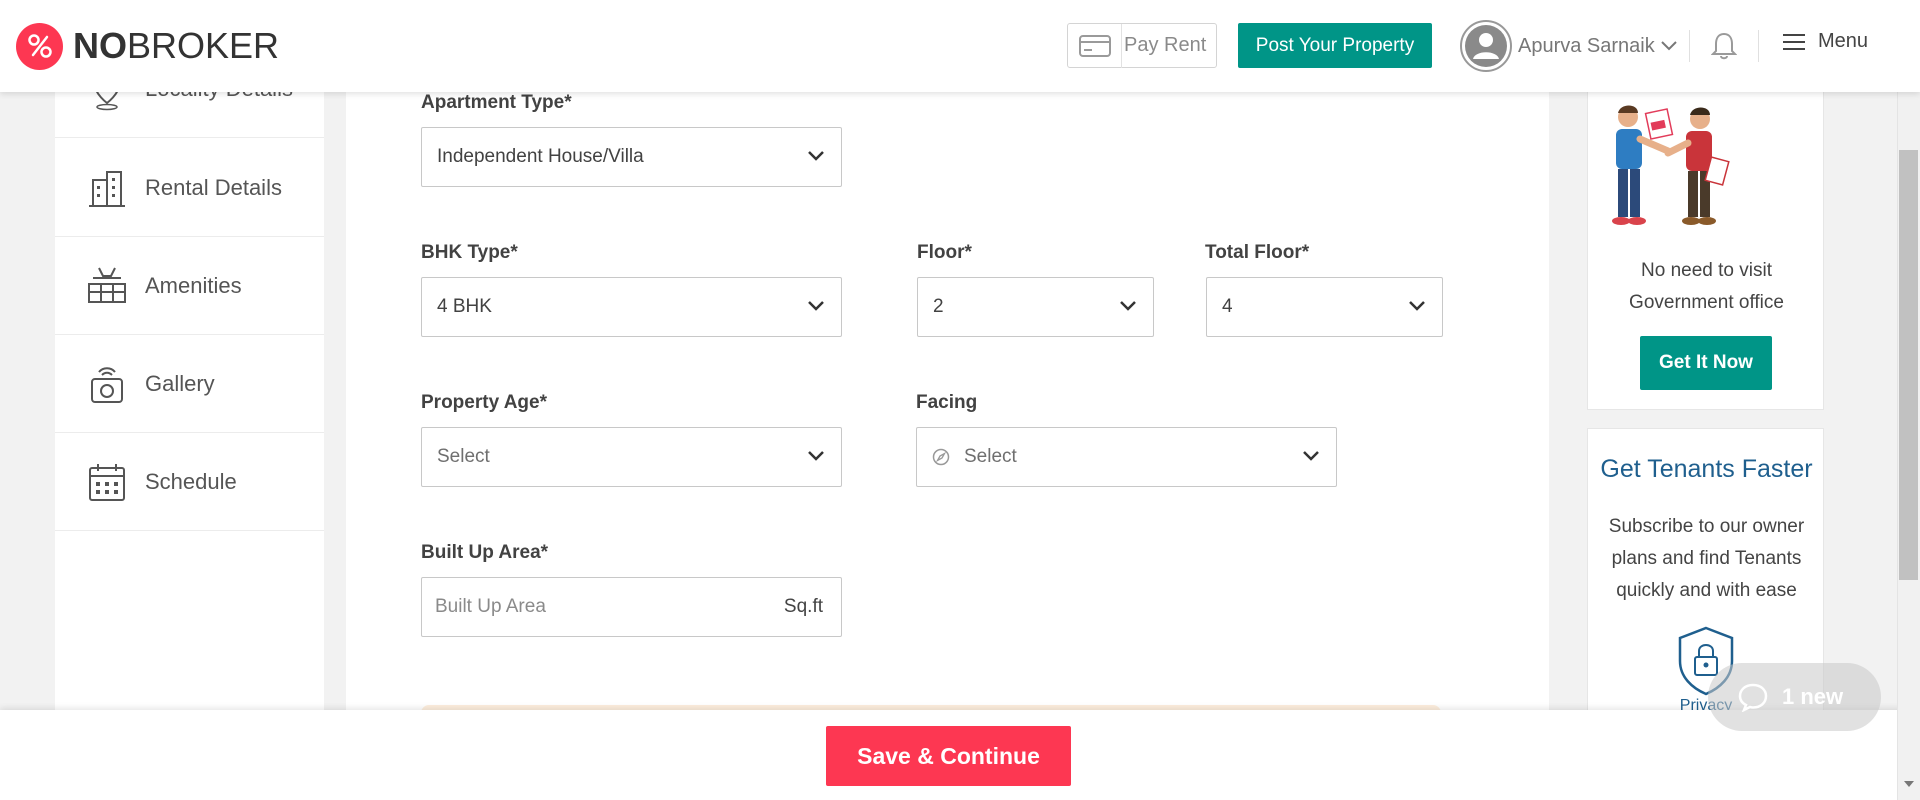 The image size is (1920, 800). What do you see at coordinates (176, 45) in the screenshot?
I see `logo-wordmark: NOBROKER` at bounding box center [176, 45].